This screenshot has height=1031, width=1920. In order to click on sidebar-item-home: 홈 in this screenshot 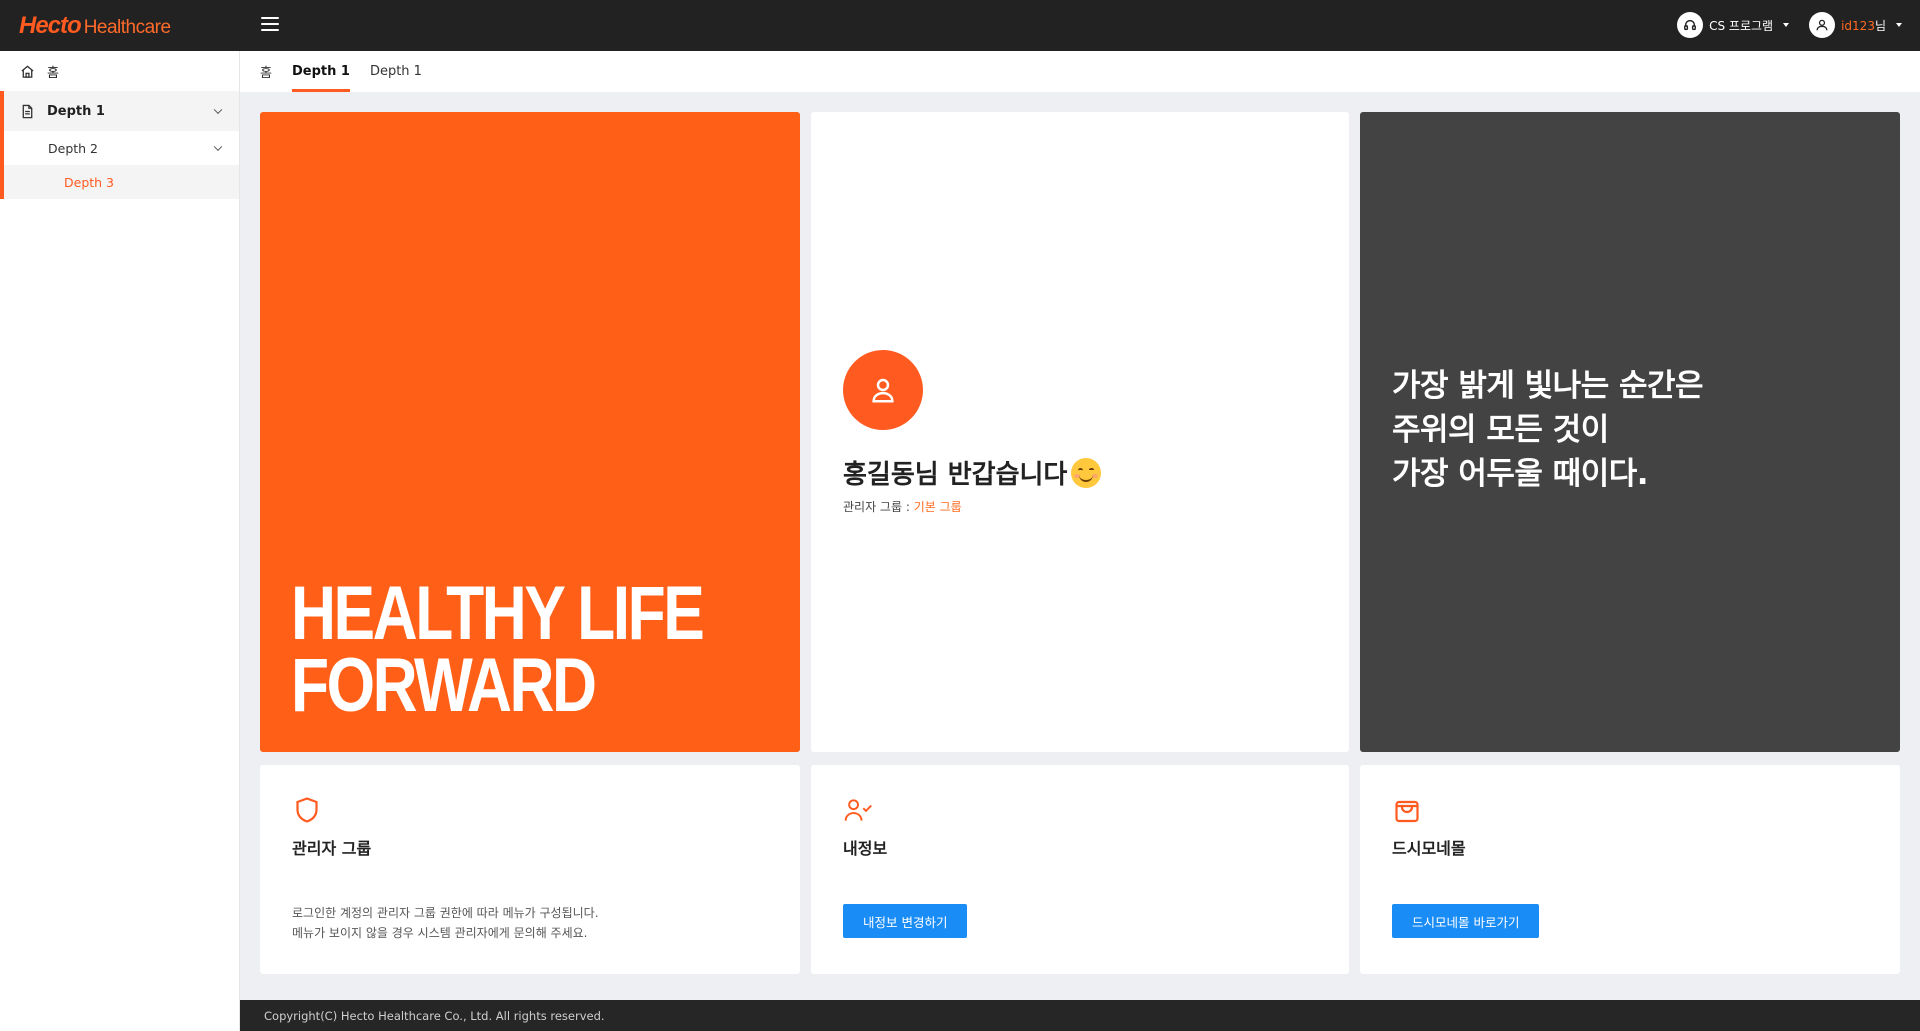, I will do `click(119, 71)`.